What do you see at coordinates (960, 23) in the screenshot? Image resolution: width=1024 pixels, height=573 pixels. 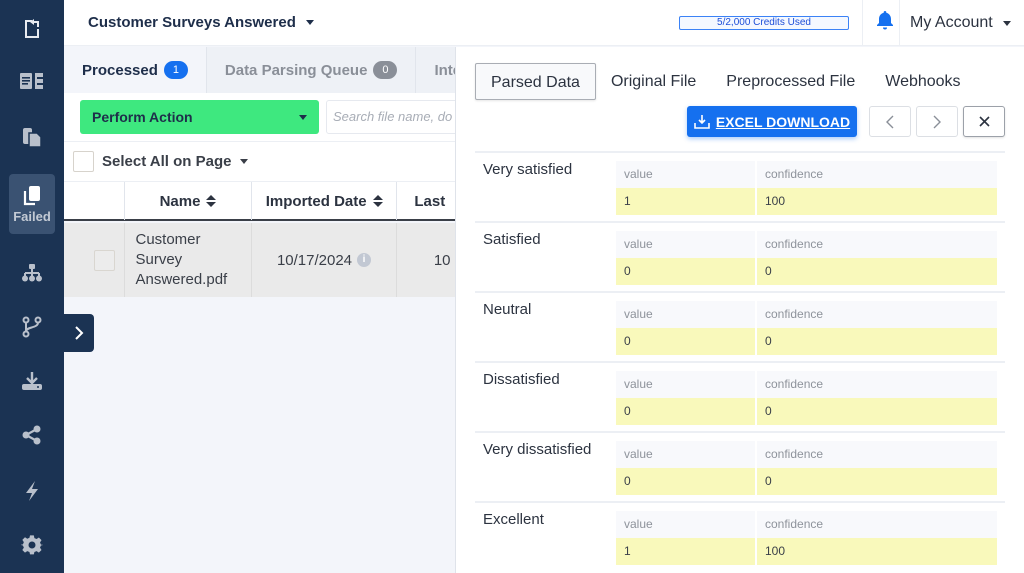 I see `account-menu: My Account` at bounding box center [960, 23].